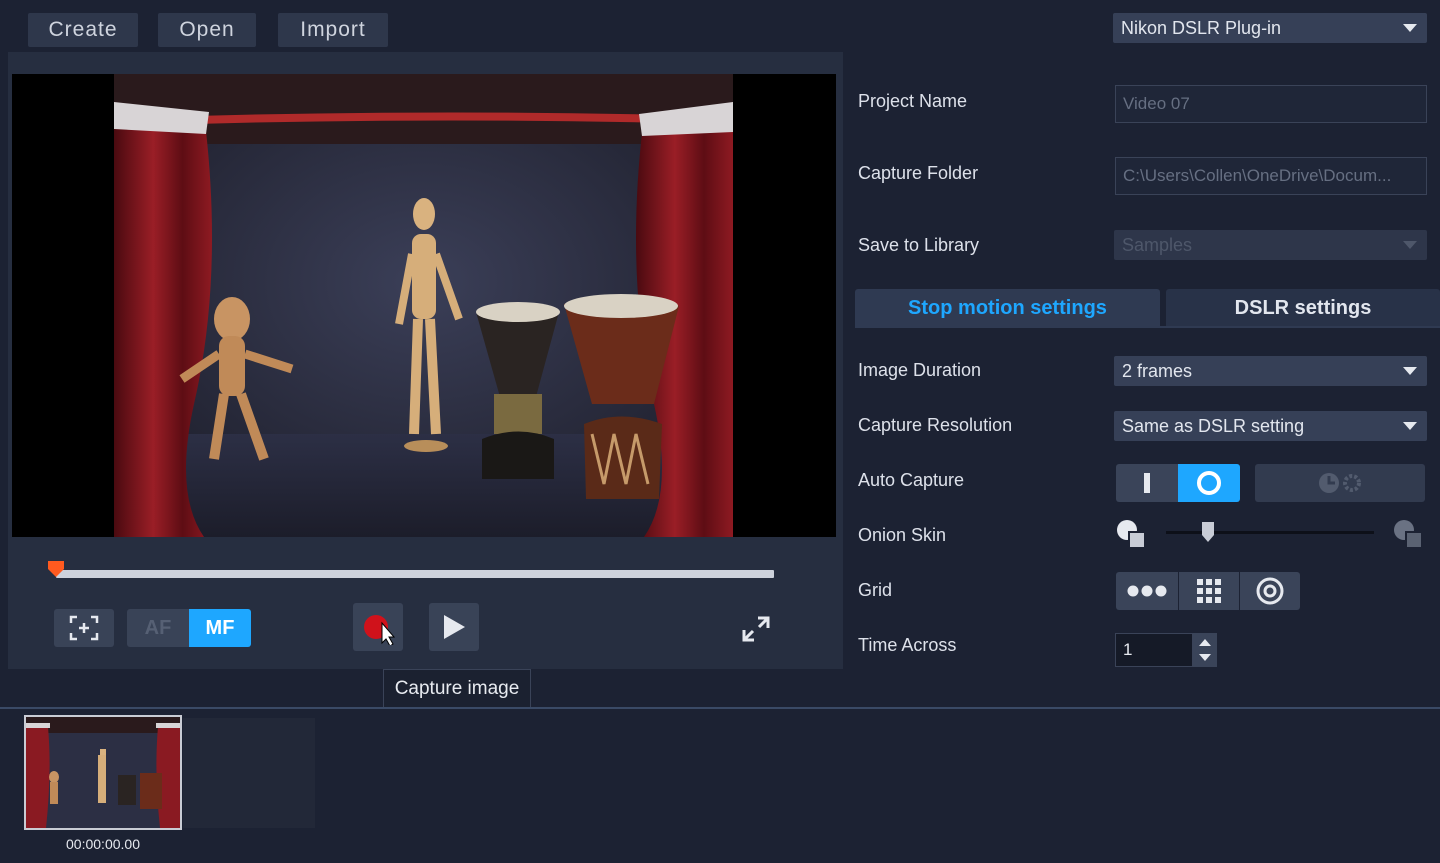 The image size is (1440, 863). Describe the element at coordinates (220, 628) in the screenshot. I see `manual-focus-button: MF` at that location.